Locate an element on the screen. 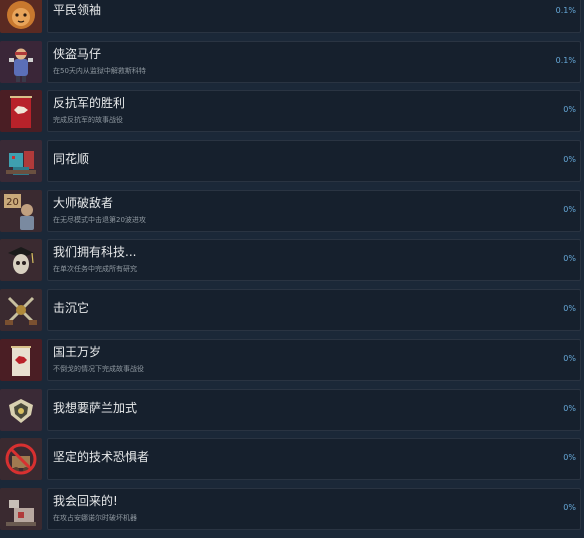 This screenshot has height=538, width=584. achievement-description: 完成反抗军的故事战役 is located at coordinates (88, 120).